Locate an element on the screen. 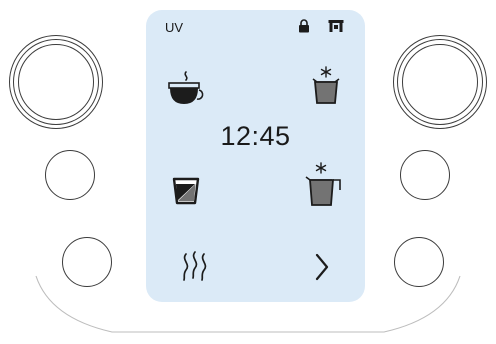 Image resolution: width=496 pixels, height=344 pixels. mode-label: UV is located at coordinates (174, 27).